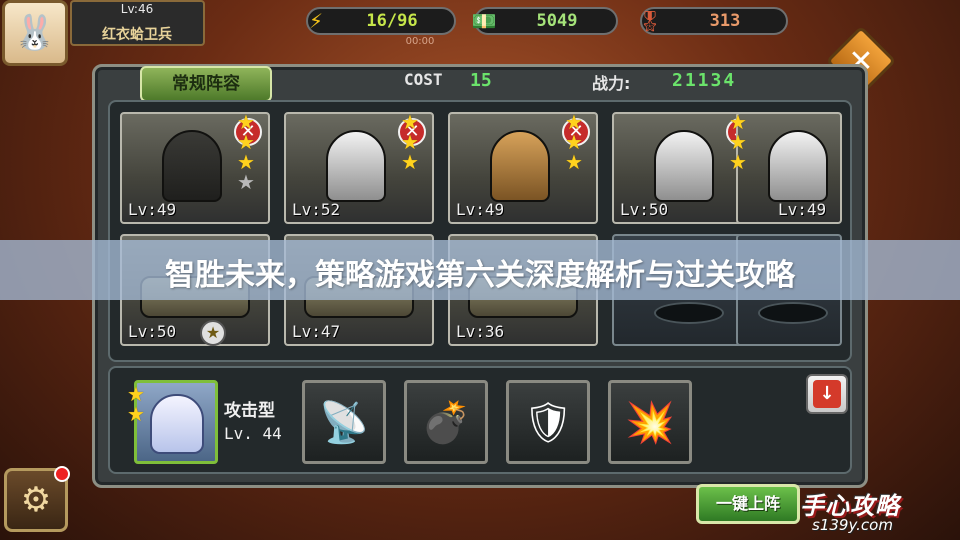 The width and height of the screenshot is (960, 540). I want to click on grenade-crate-icon: 💣, so click(446, 422).